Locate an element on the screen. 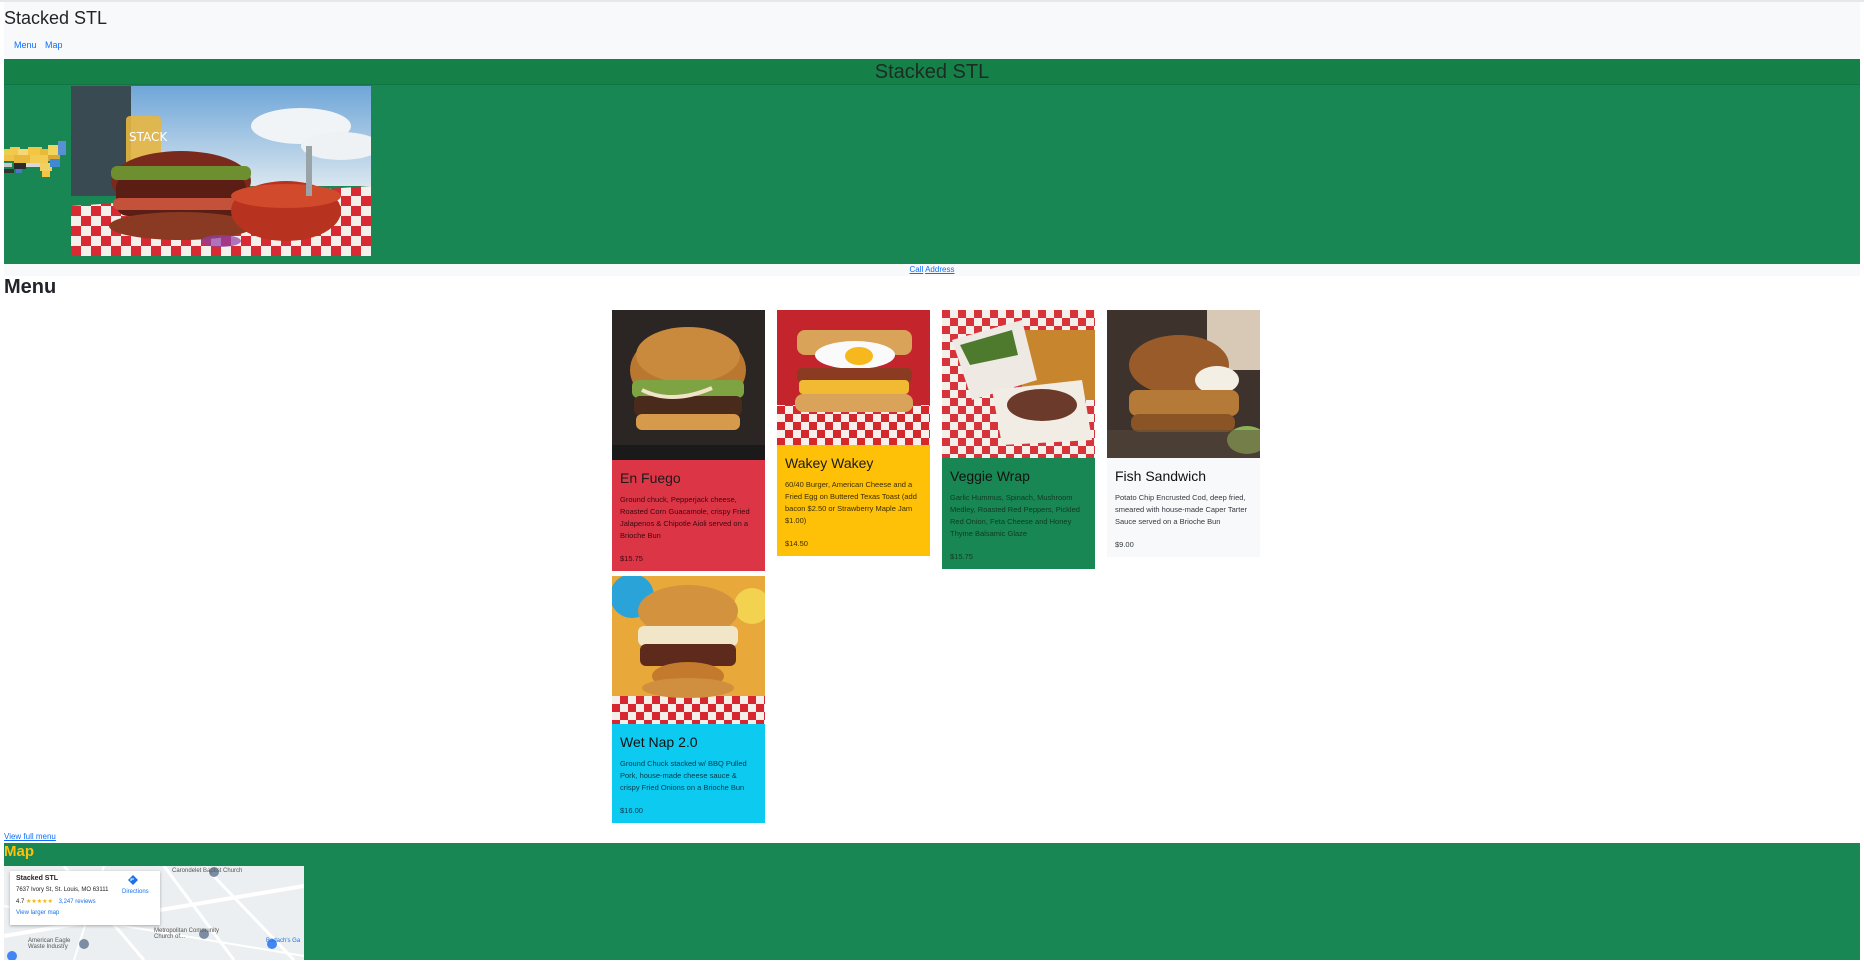 Image resolution: width=1864 pixels, height=965 pixels. menu-heading: Menu is located at coordinates (30, 287).